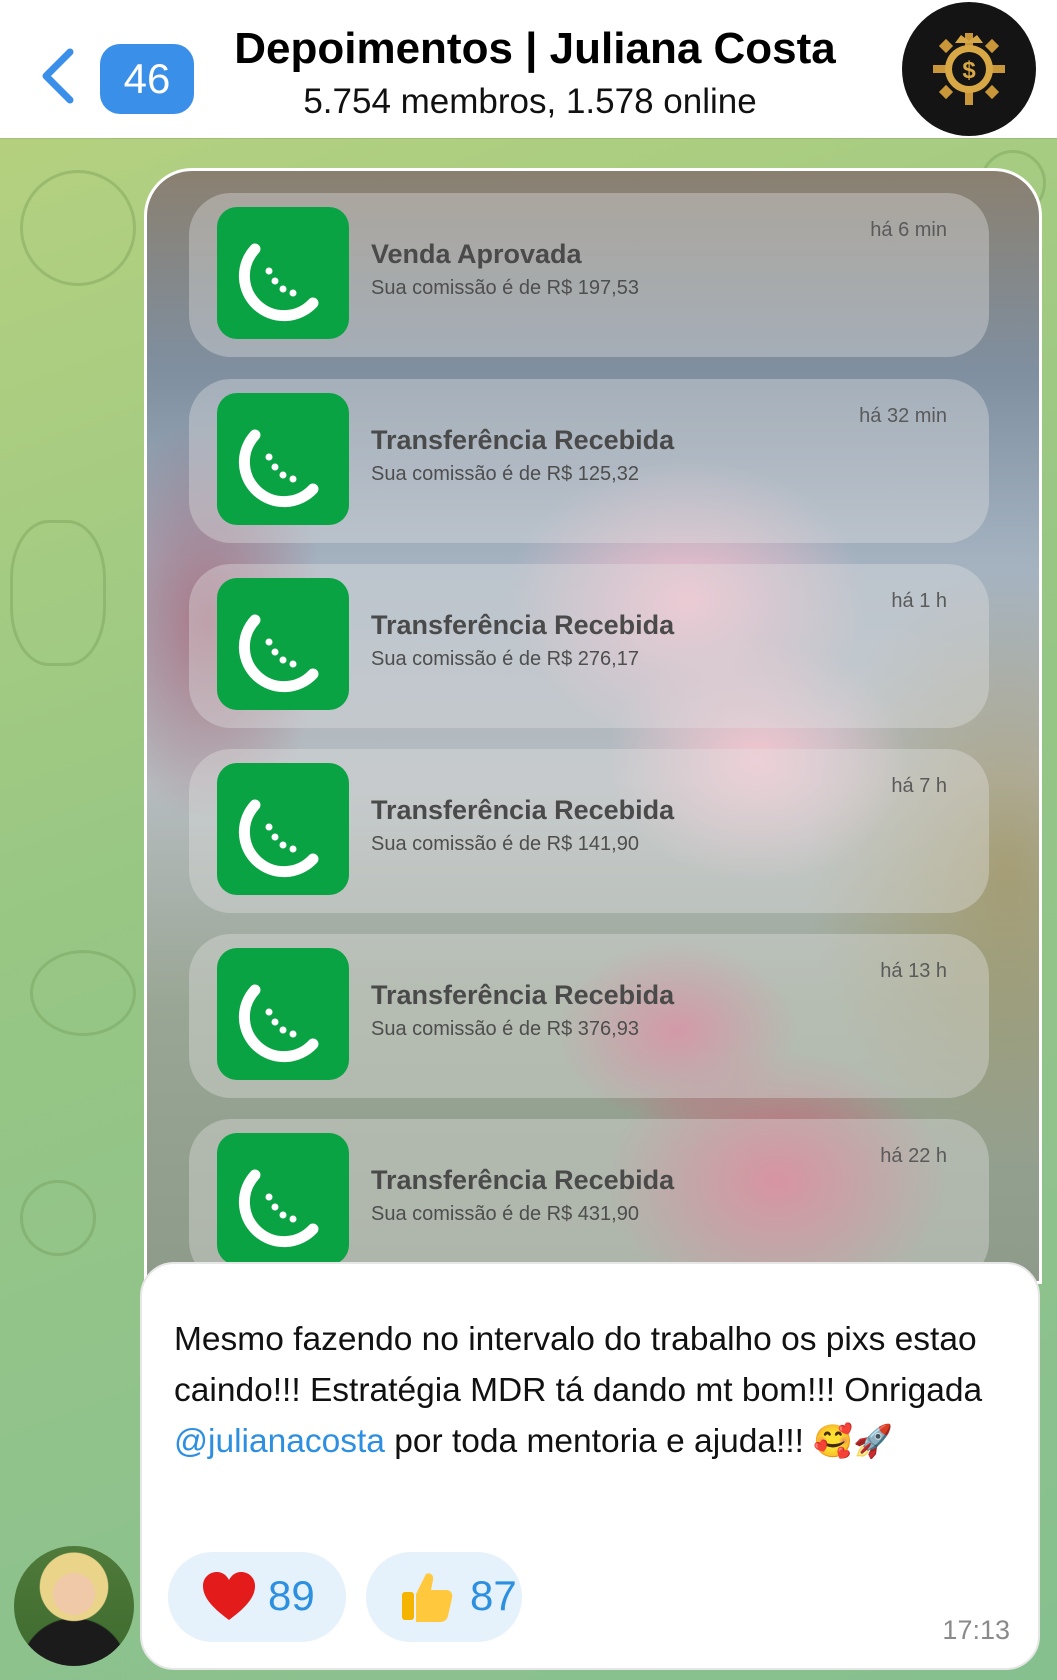 Image resolution: width=1057 pixels, height=1680 pixels. What do you see at coordinates (505, 1029) in the screenshot?
I see `notification-text: Sua comissão é de R$ 376,93` at bounding box center [505, 1029].